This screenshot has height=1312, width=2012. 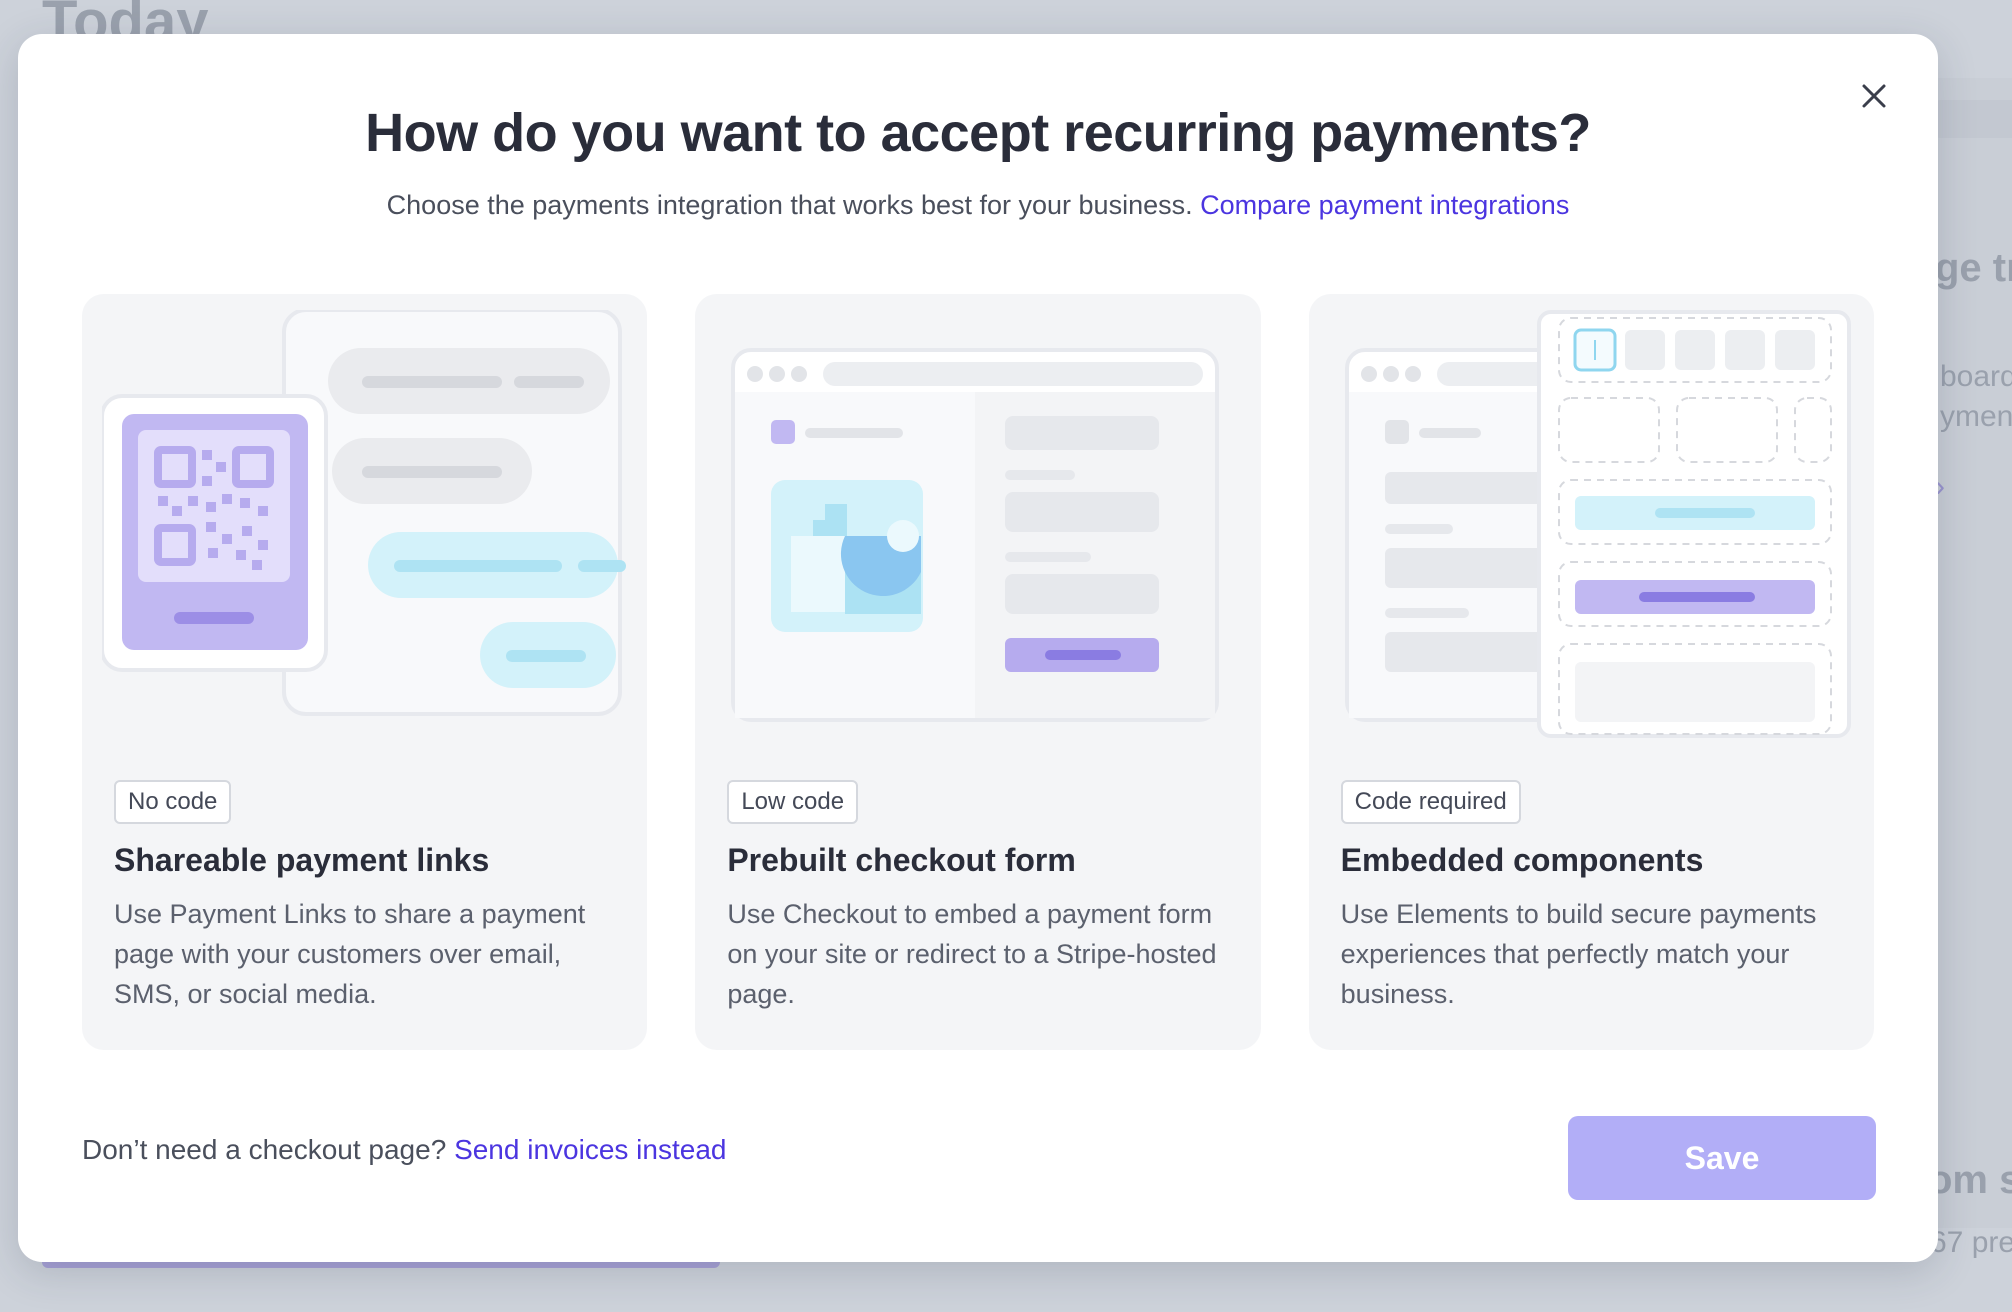 I want to click on background-text-5: 67 pre, so click(x=1971, y=1242).